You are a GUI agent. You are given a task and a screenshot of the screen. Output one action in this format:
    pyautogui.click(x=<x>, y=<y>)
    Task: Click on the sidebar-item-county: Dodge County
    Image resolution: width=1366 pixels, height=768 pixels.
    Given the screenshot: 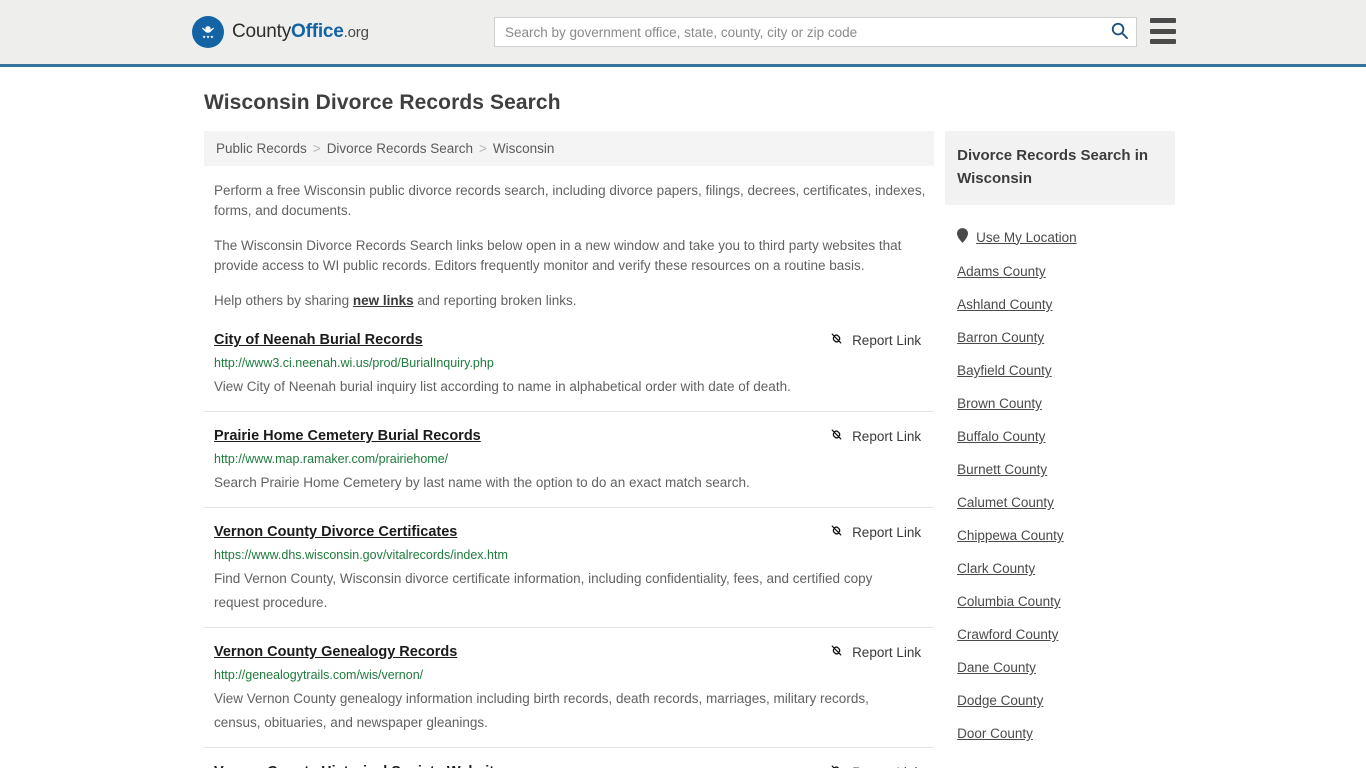 What is the action you would take?
    pyautogui.click(x=1060, y=700)
    